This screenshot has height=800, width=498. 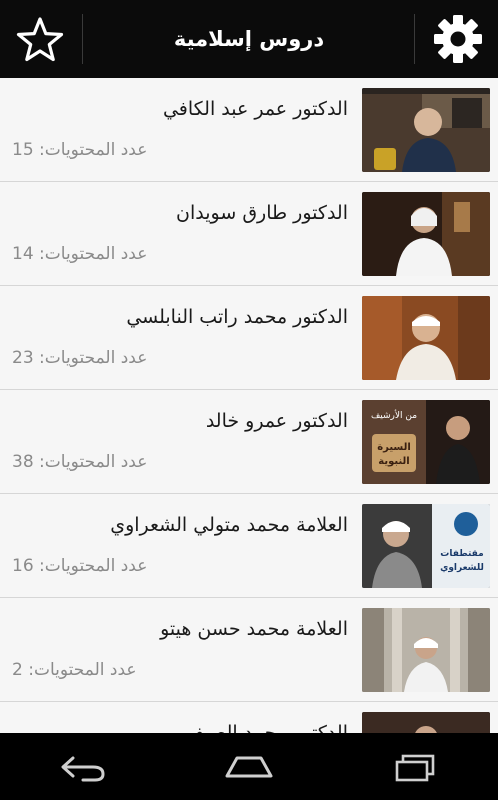 I want to click on star-outline-icon, so click(x=40, y=39).